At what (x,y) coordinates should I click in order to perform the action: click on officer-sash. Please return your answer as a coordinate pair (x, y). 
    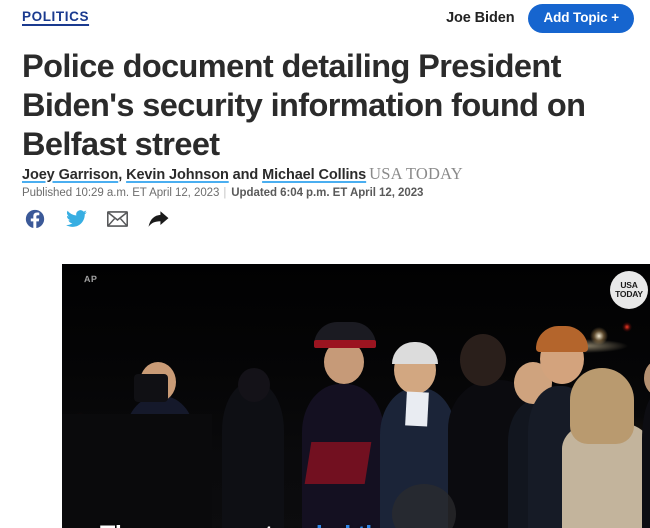
    Looking at the image, I should click on (338, 463).